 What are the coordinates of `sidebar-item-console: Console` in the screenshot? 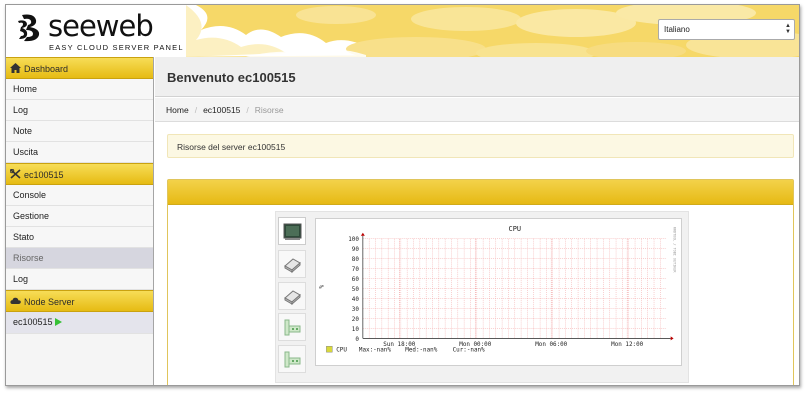 It's located at (79, 195).